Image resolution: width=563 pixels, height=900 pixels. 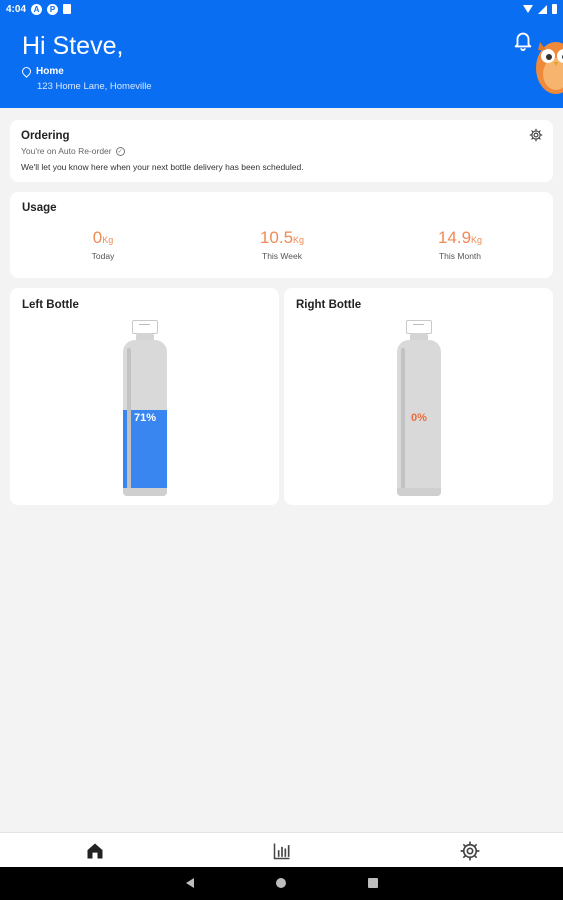 What do you see at coordinates (73, 46) in the screenshot?
I see `greeting: Hi Steve,` at bounding box center [73, 46].